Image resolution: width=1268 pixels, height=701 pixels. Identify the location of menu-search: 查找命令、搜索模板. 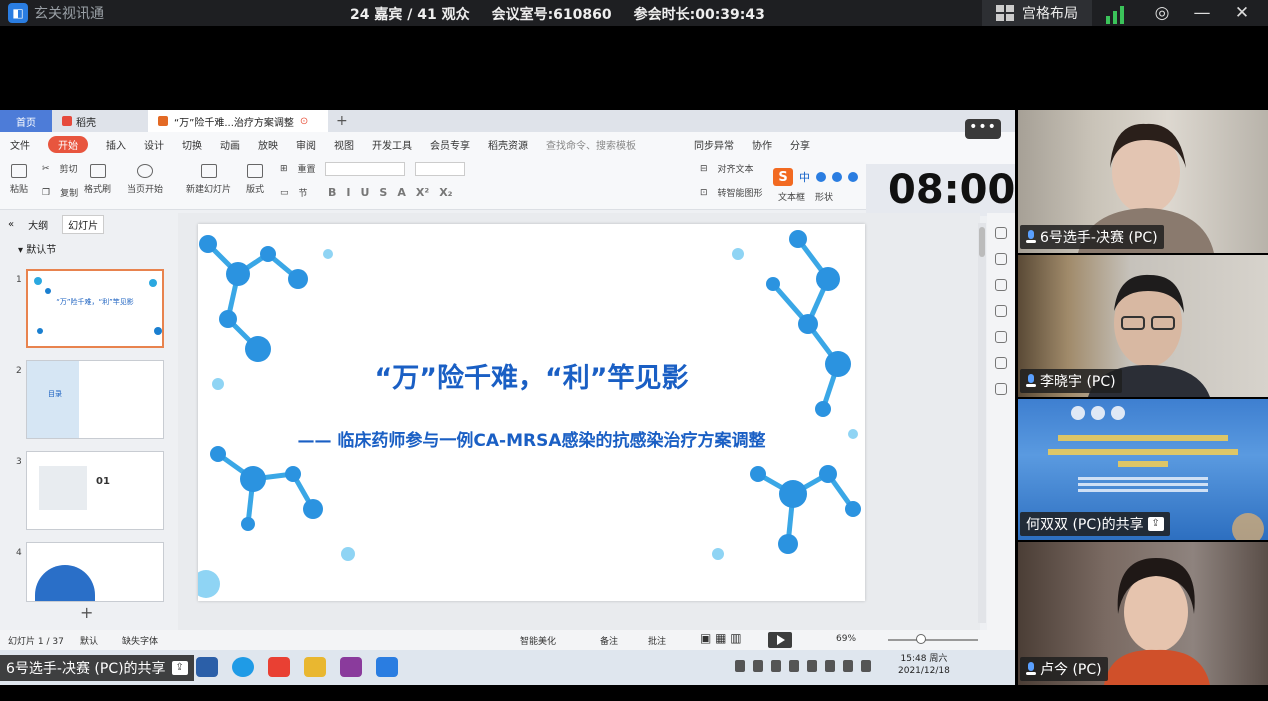
(591, 144).